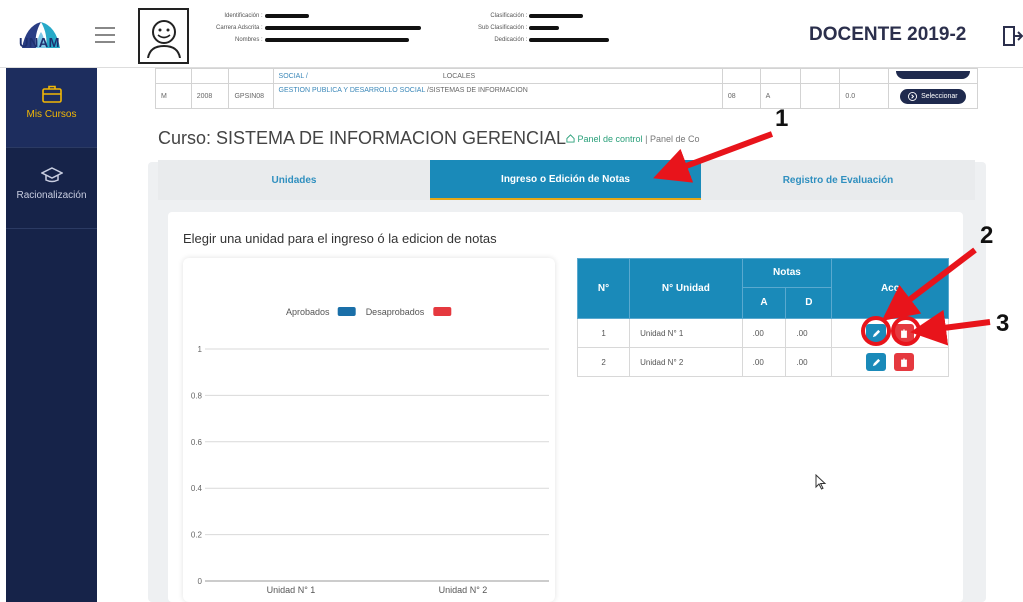 The height and width of the screenshot is (602, 1023). Describe the element at coordinates (503, 28) in the screenshot. I see `info-label-subclasificacion: Sub Clasificación :` at that location.